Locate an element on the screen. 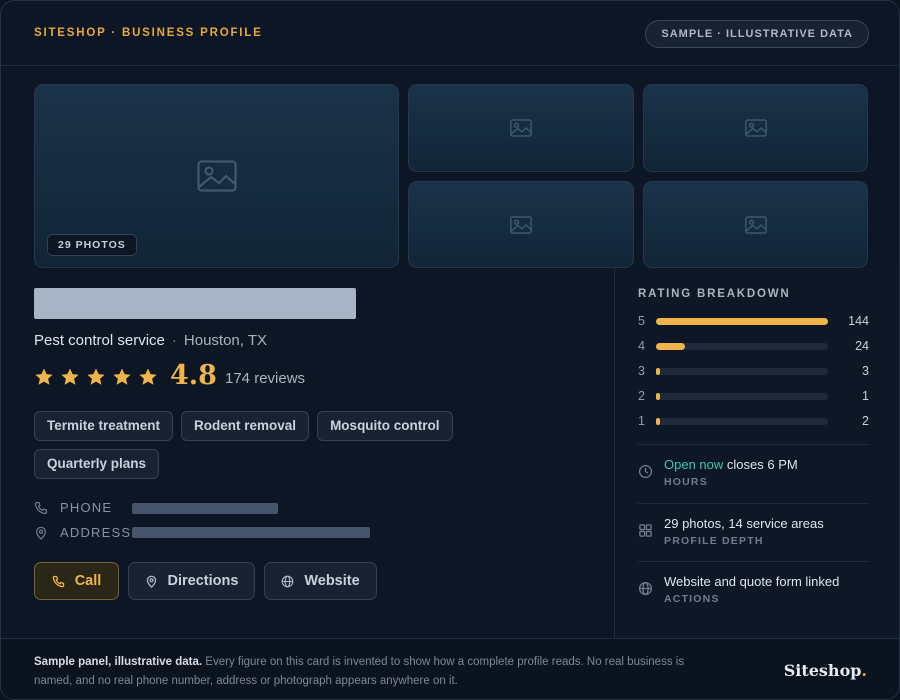  rating-row-count: 3 is located at coordinates (865, 371).